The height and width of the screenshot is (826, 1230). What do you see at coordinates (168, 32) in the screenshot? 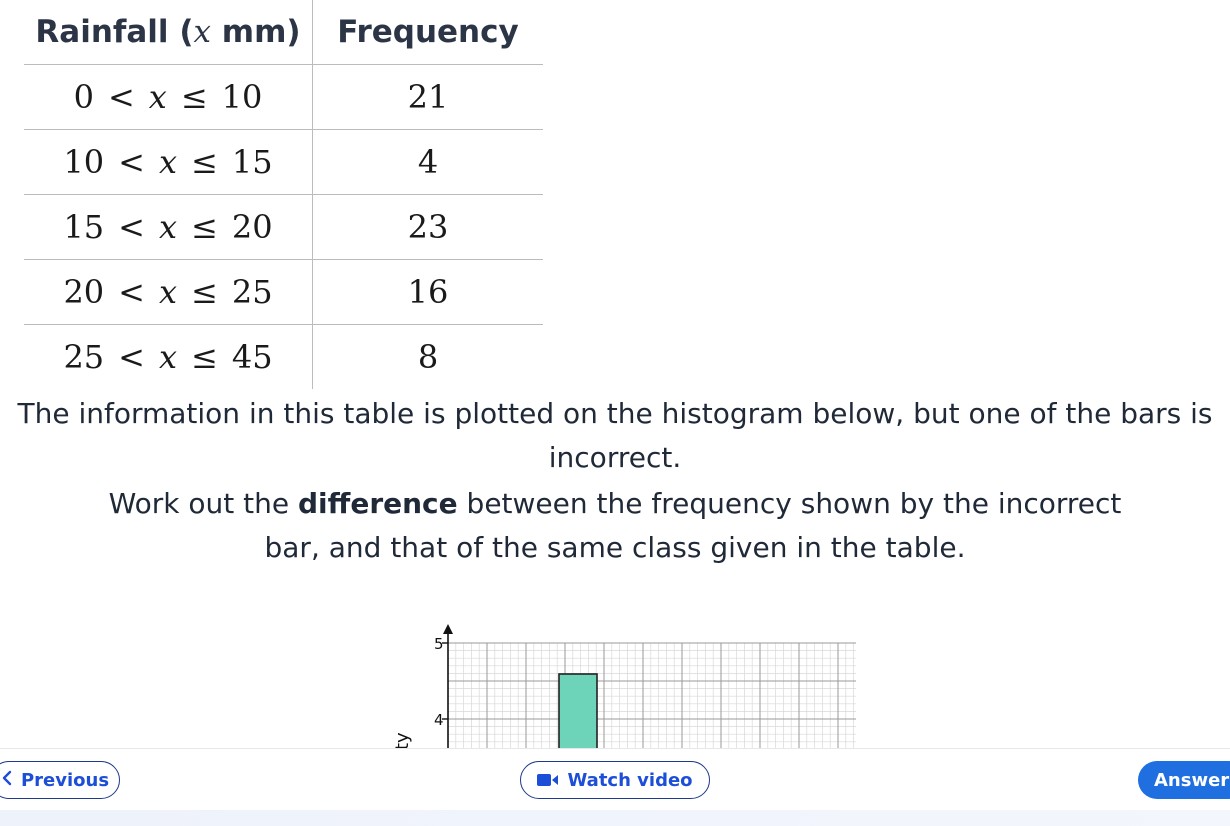
I see `header-rainfall: Rainfall (x mm)` at bounding box center [168, 32].